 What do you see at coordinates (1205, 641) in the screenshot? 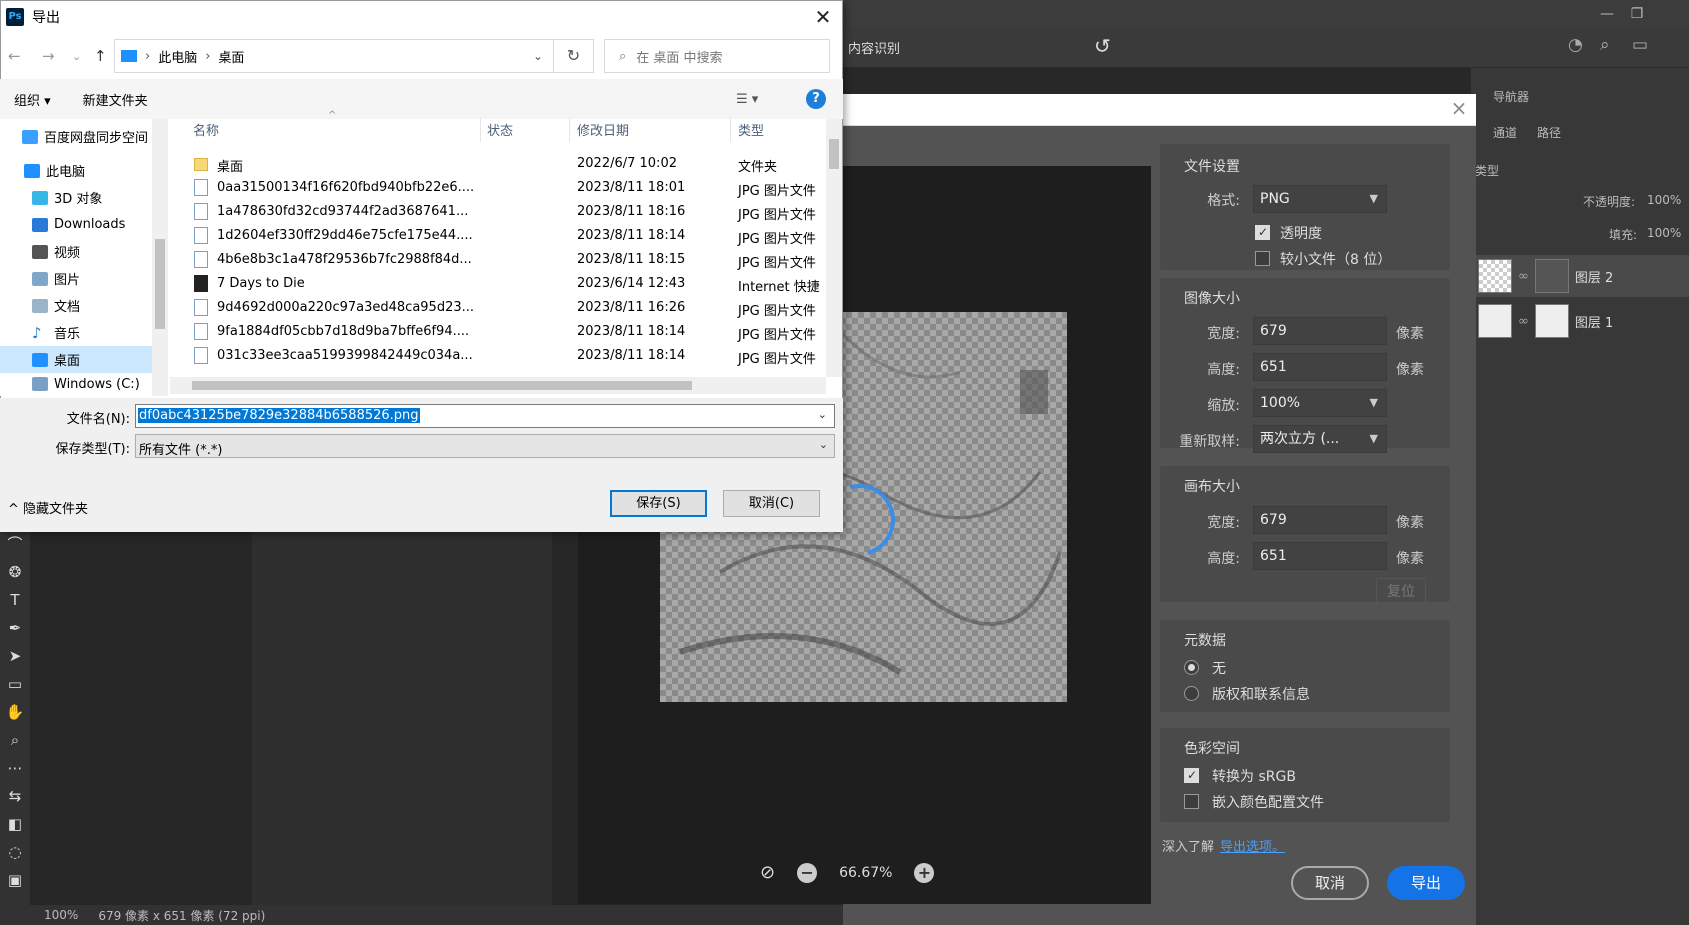
I see `section-title: 元数据` at bounding box center [1205, 641].